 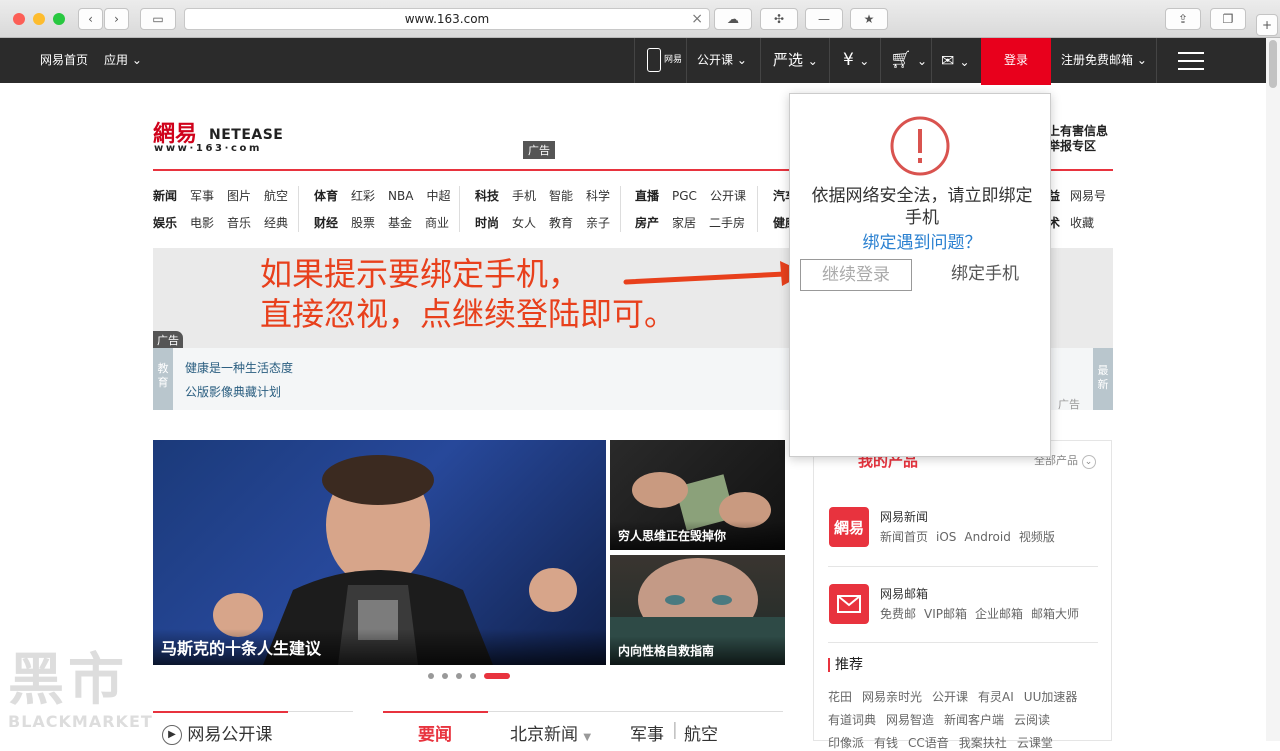 I want to click on product-link: 邮箱大师, so click(x=1055, y=614).